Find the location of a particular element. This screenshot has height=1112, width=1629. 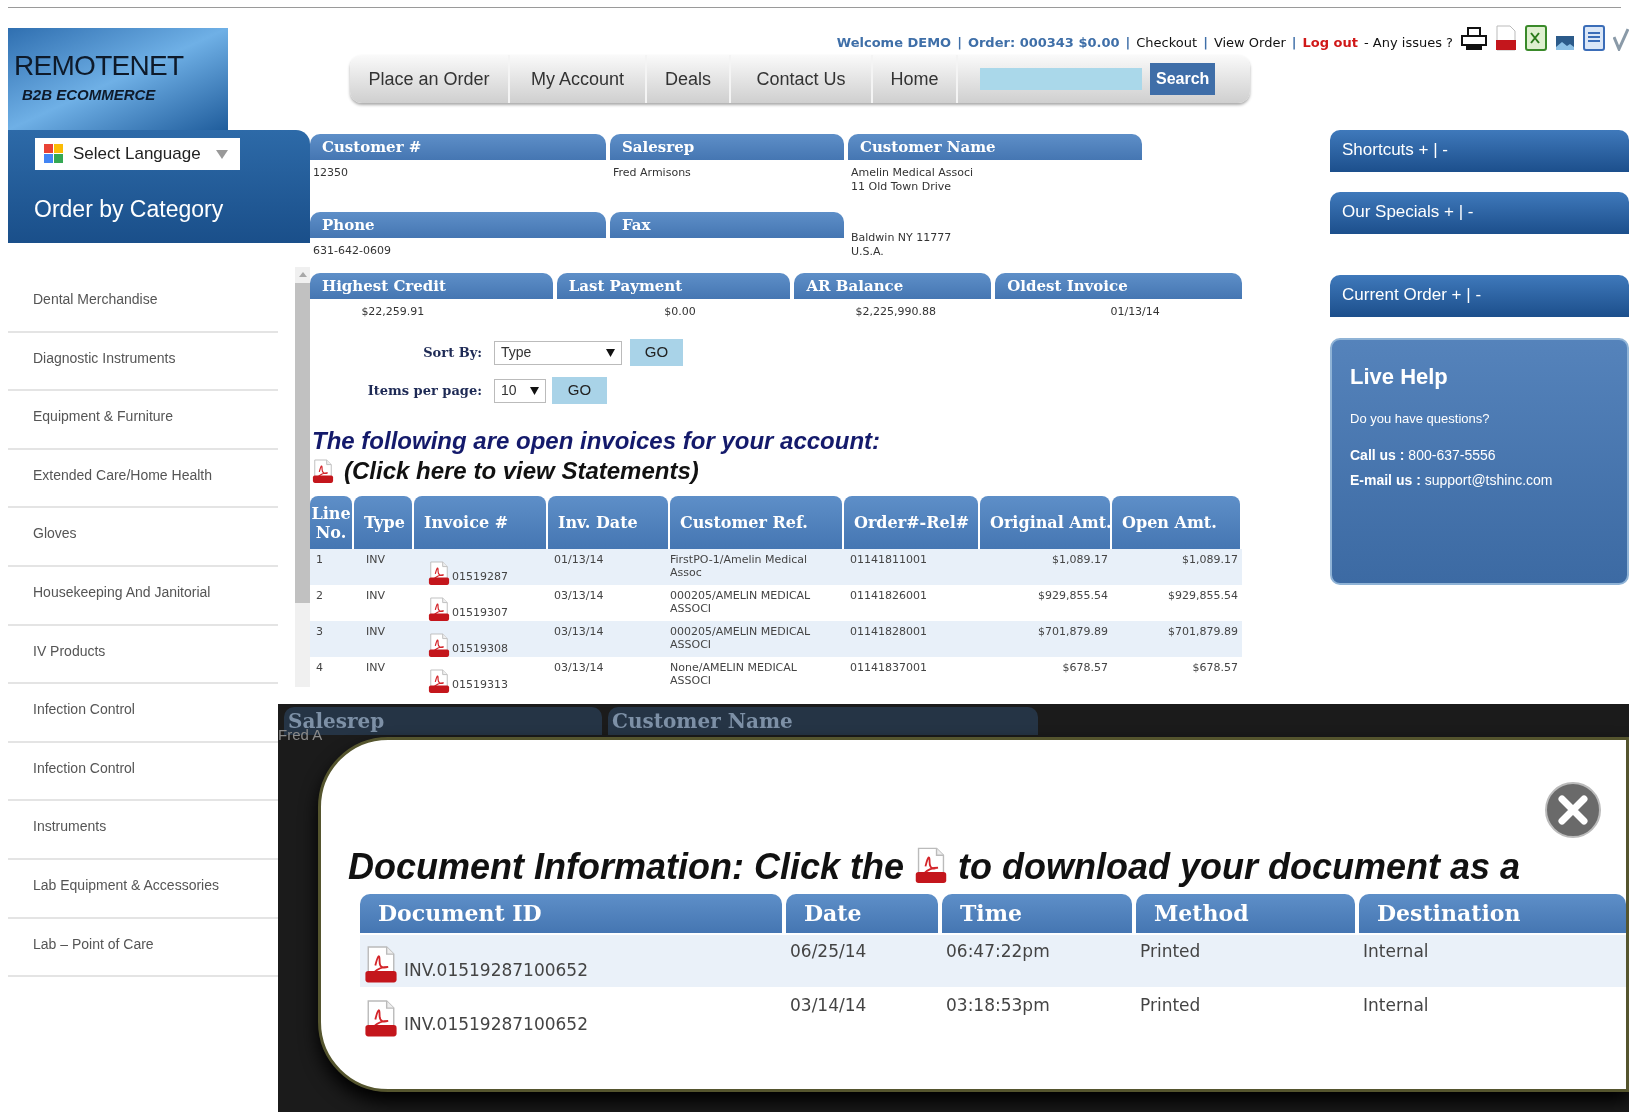

header-link: Checkout is located at coordinates (1167, 42).